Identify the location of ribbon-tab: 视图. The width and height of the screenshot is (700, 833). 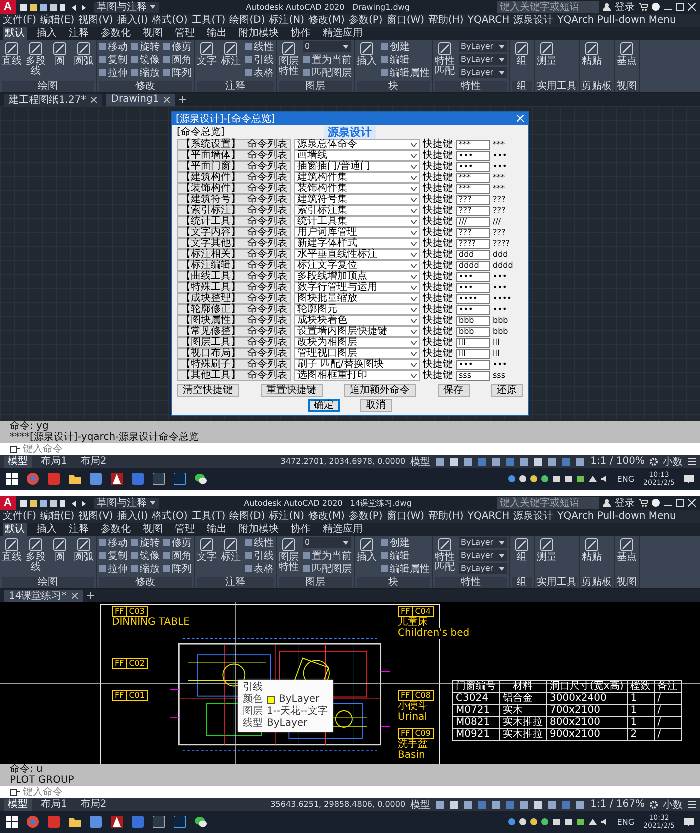
(153, 33).